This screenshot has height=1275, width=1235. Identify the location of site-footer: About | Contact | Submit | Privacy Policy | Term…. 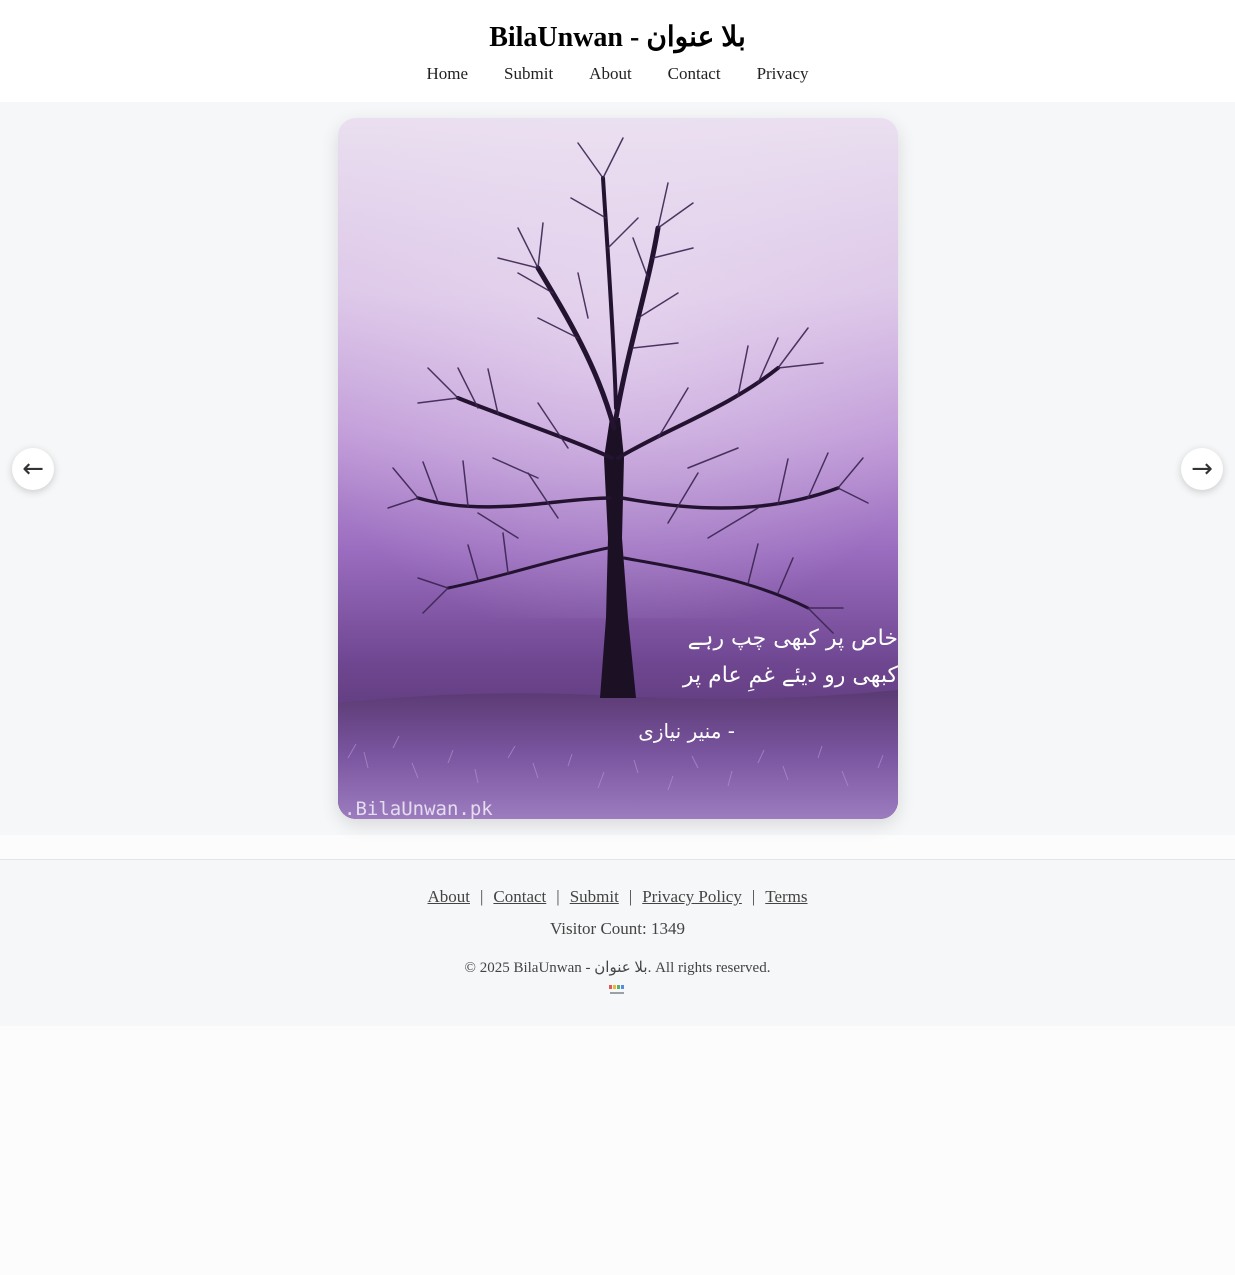
(617, 942).